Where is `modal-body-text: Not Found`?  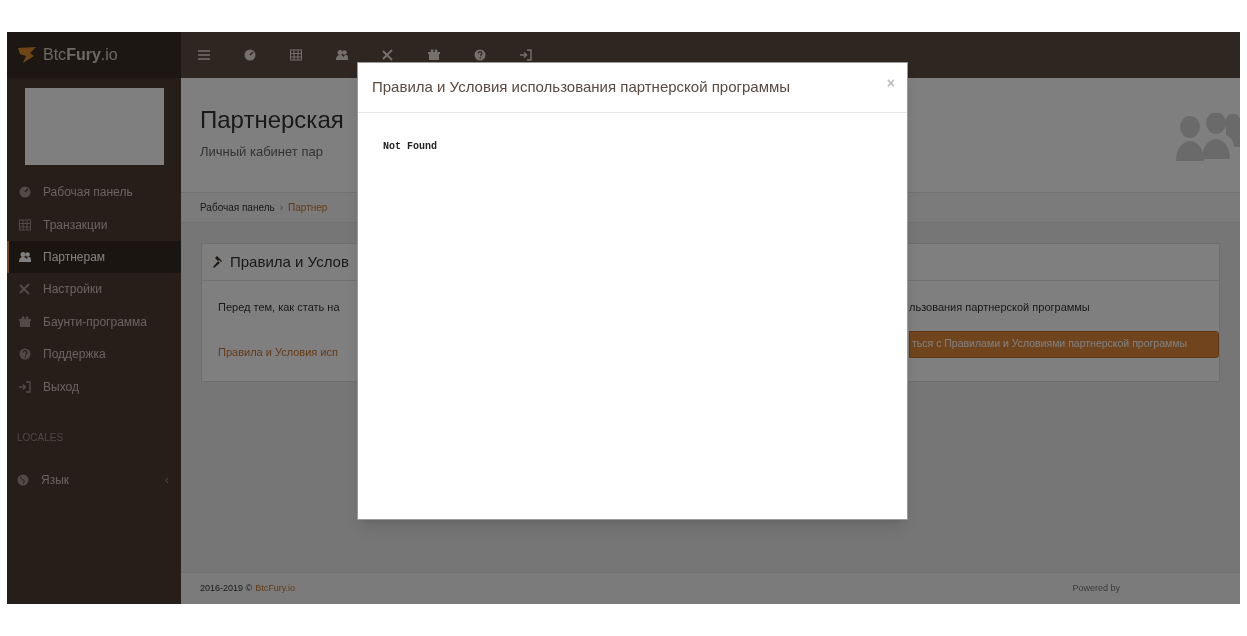 modal-body-text: Not Found is located at coordinates (410, 147).